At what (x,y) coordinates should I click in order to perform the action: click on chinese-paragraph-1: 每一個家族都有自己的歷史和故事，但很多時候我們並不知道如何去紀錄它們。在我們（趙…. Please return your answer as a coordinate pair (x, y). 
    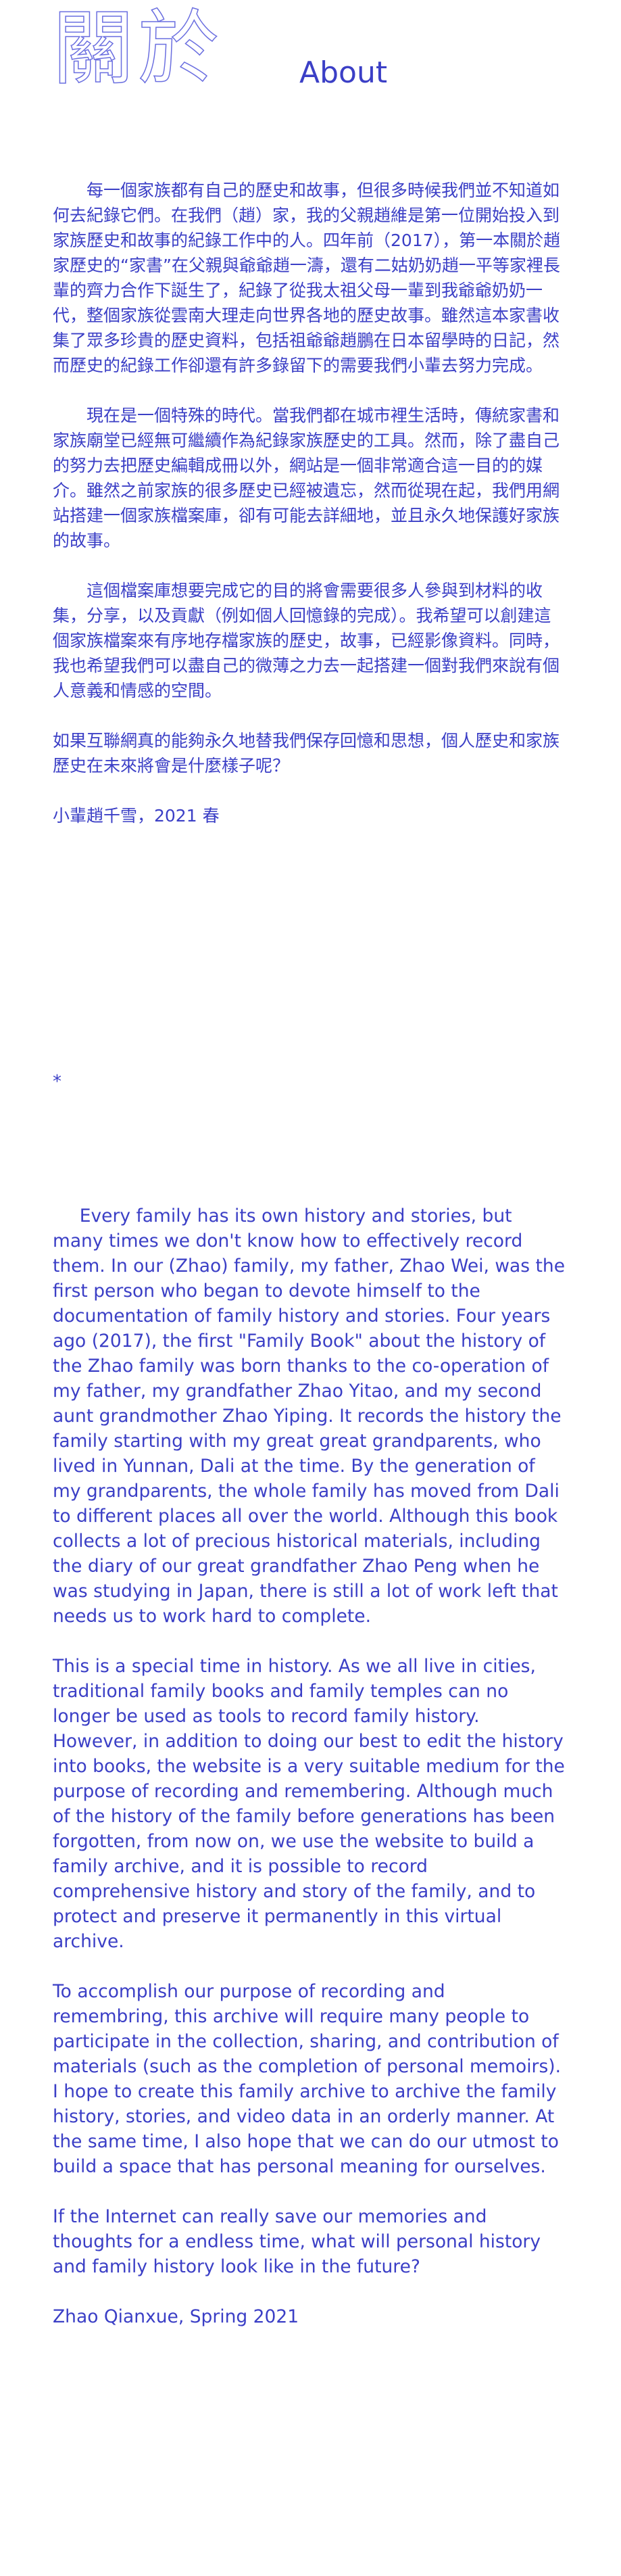
    Looking at the image, I should click on (307, 278).